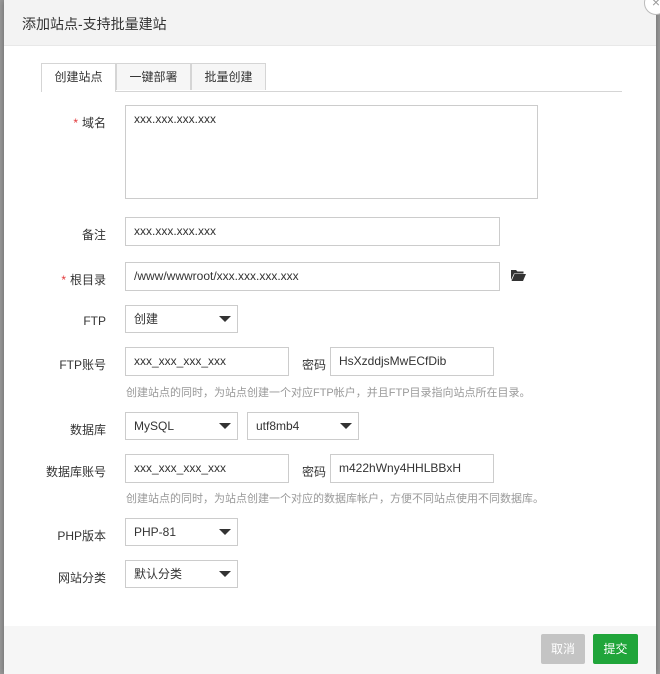  I want to click on db-username-input: xxx_xxx_xxx_xxx, so click(207, 468).